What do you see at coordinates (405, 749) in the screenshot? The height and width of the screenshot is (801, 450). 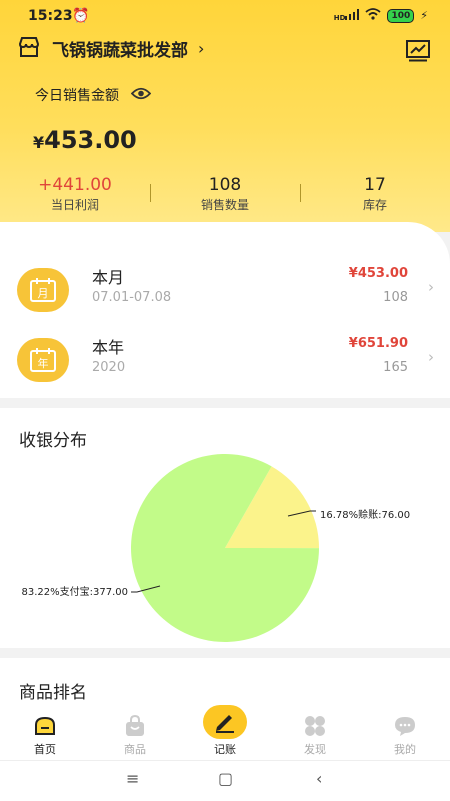 I see `tab-label: 我的` at bounding box center [405, 749].